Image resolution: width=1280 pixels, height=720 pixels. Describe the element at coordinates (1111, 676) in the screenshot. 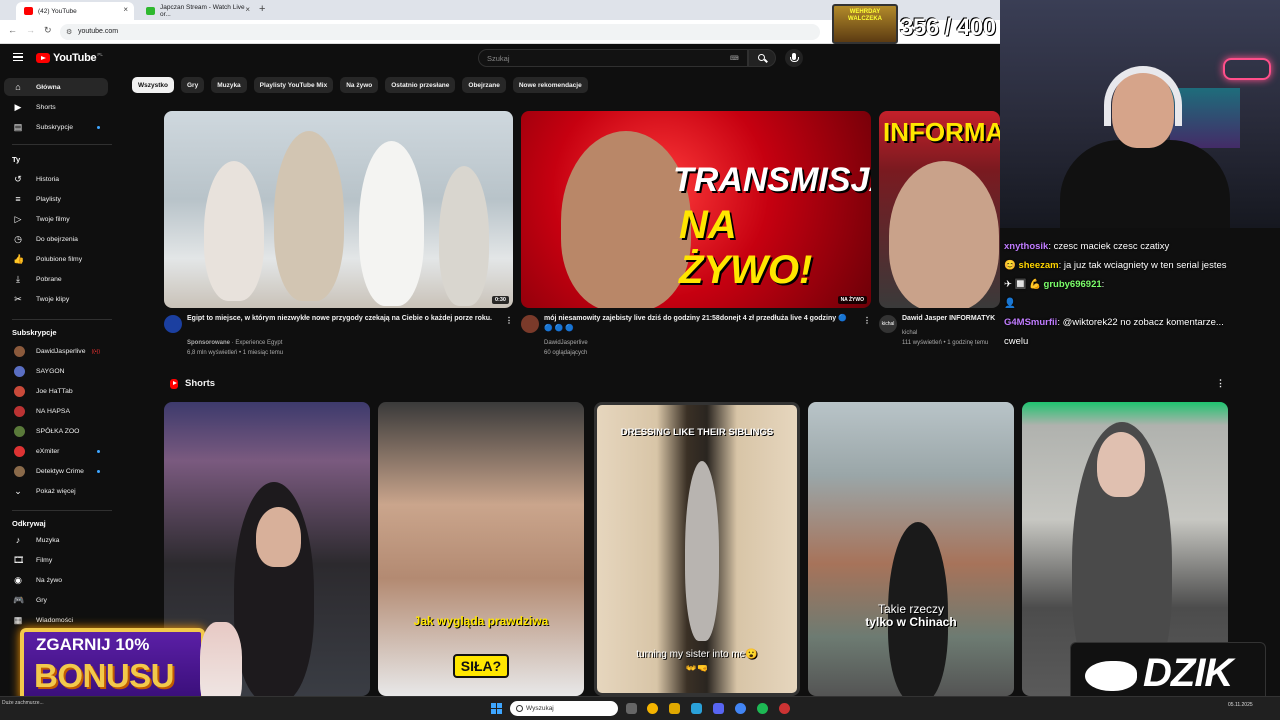

I see `boar-icon` at that location.